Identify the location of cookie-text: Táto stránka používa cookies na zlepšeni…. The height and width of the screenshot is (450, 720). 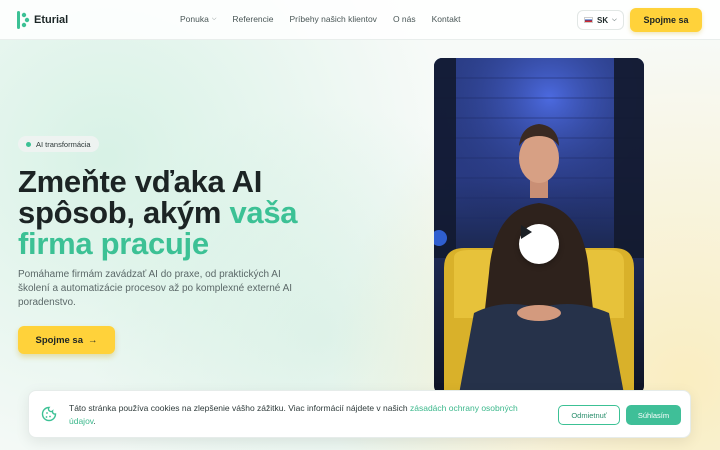
(239, 408).